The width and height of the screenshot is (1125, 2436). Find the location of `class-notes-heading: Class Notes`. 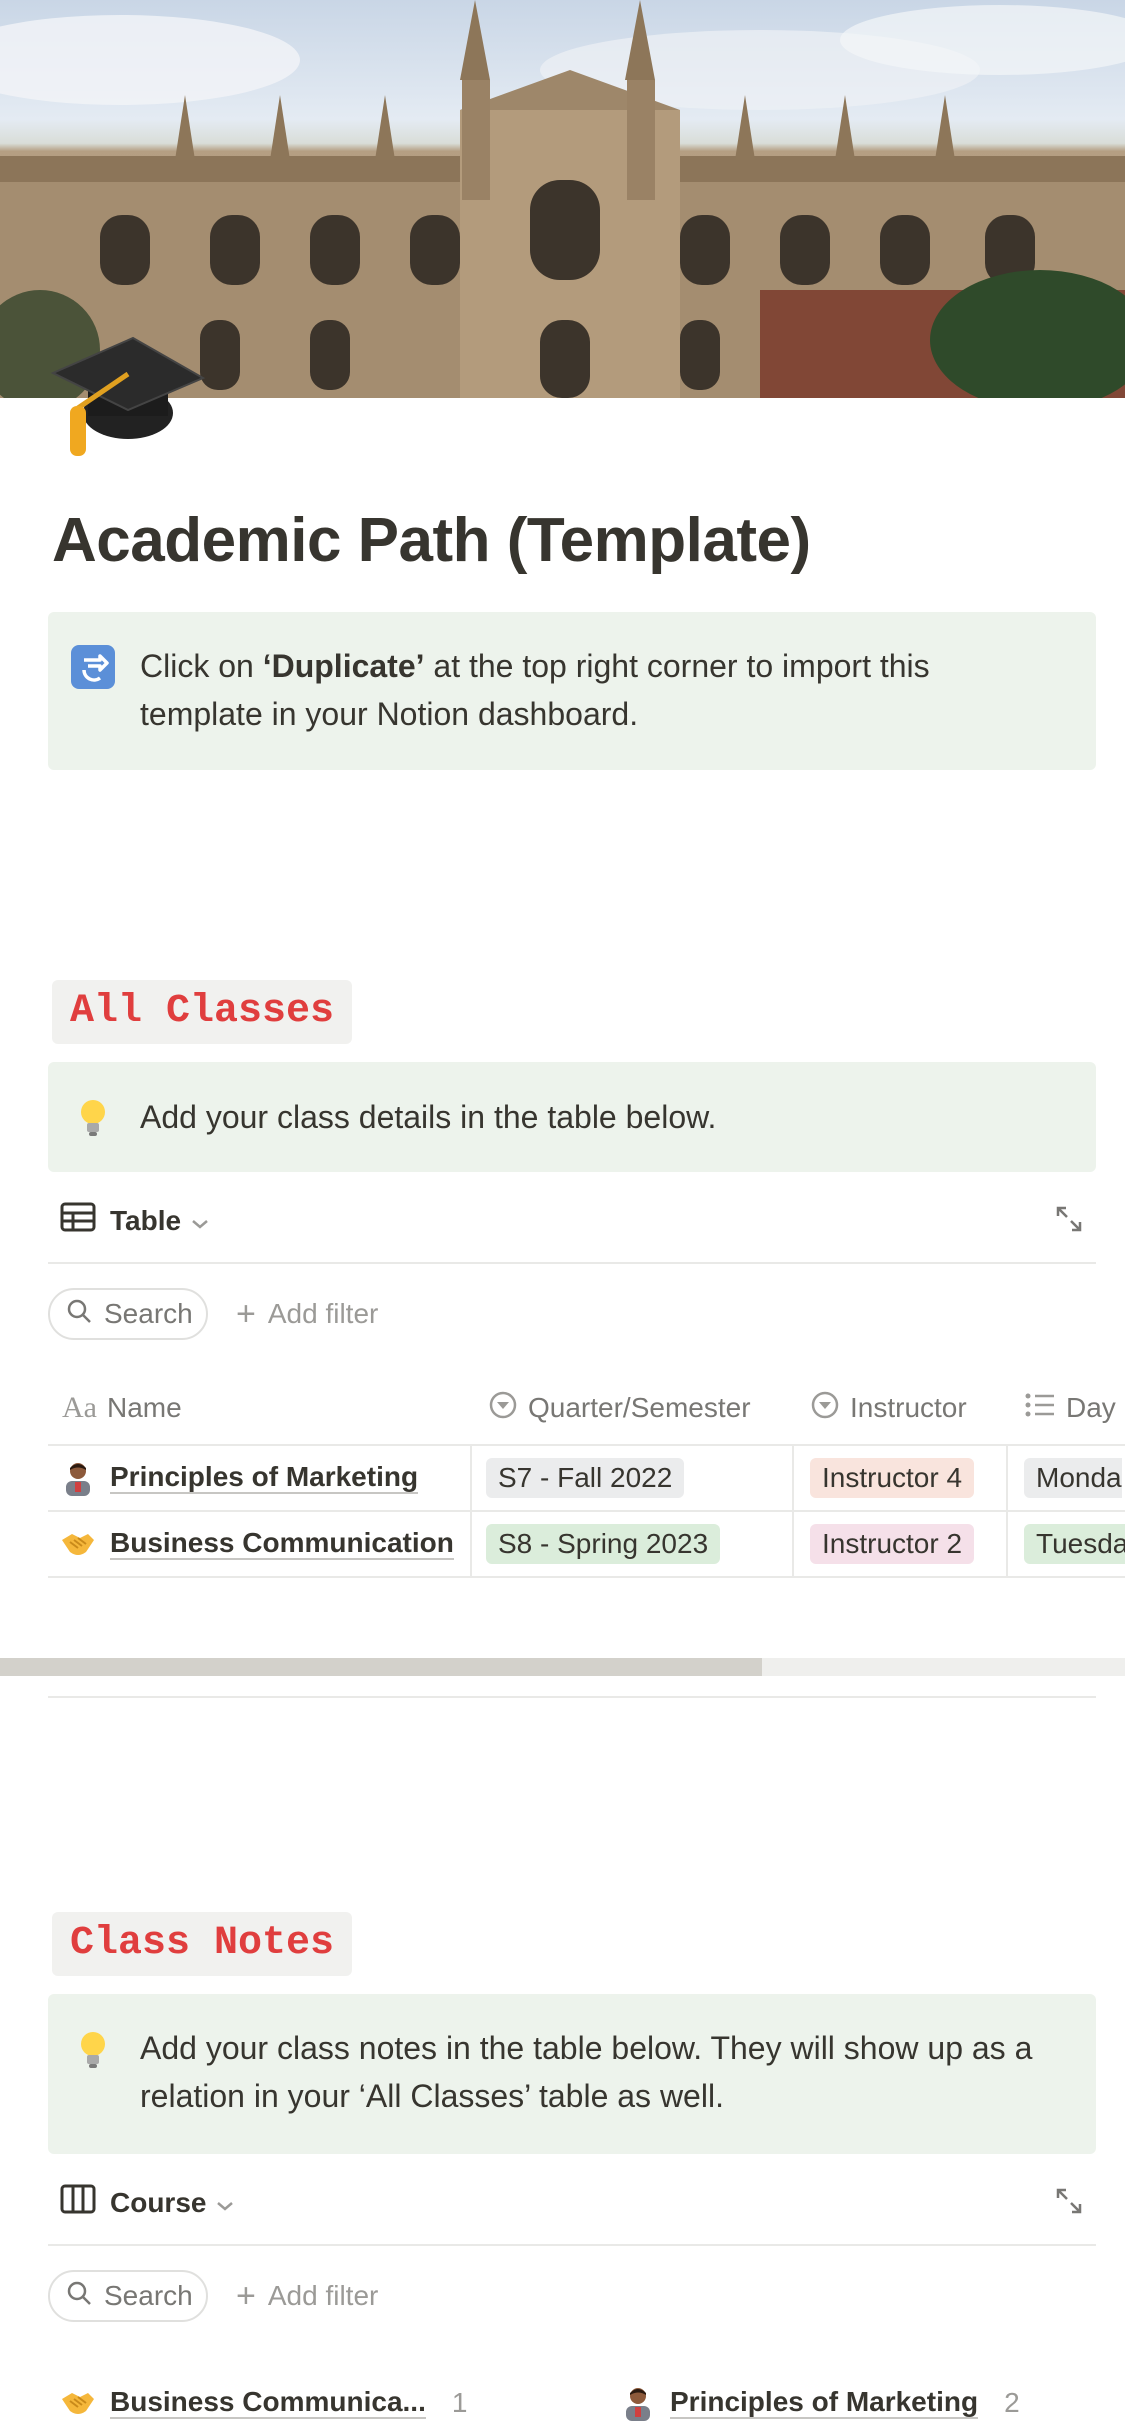

class-notes-heading: Class Notes is located at coordinates (202, 1944).